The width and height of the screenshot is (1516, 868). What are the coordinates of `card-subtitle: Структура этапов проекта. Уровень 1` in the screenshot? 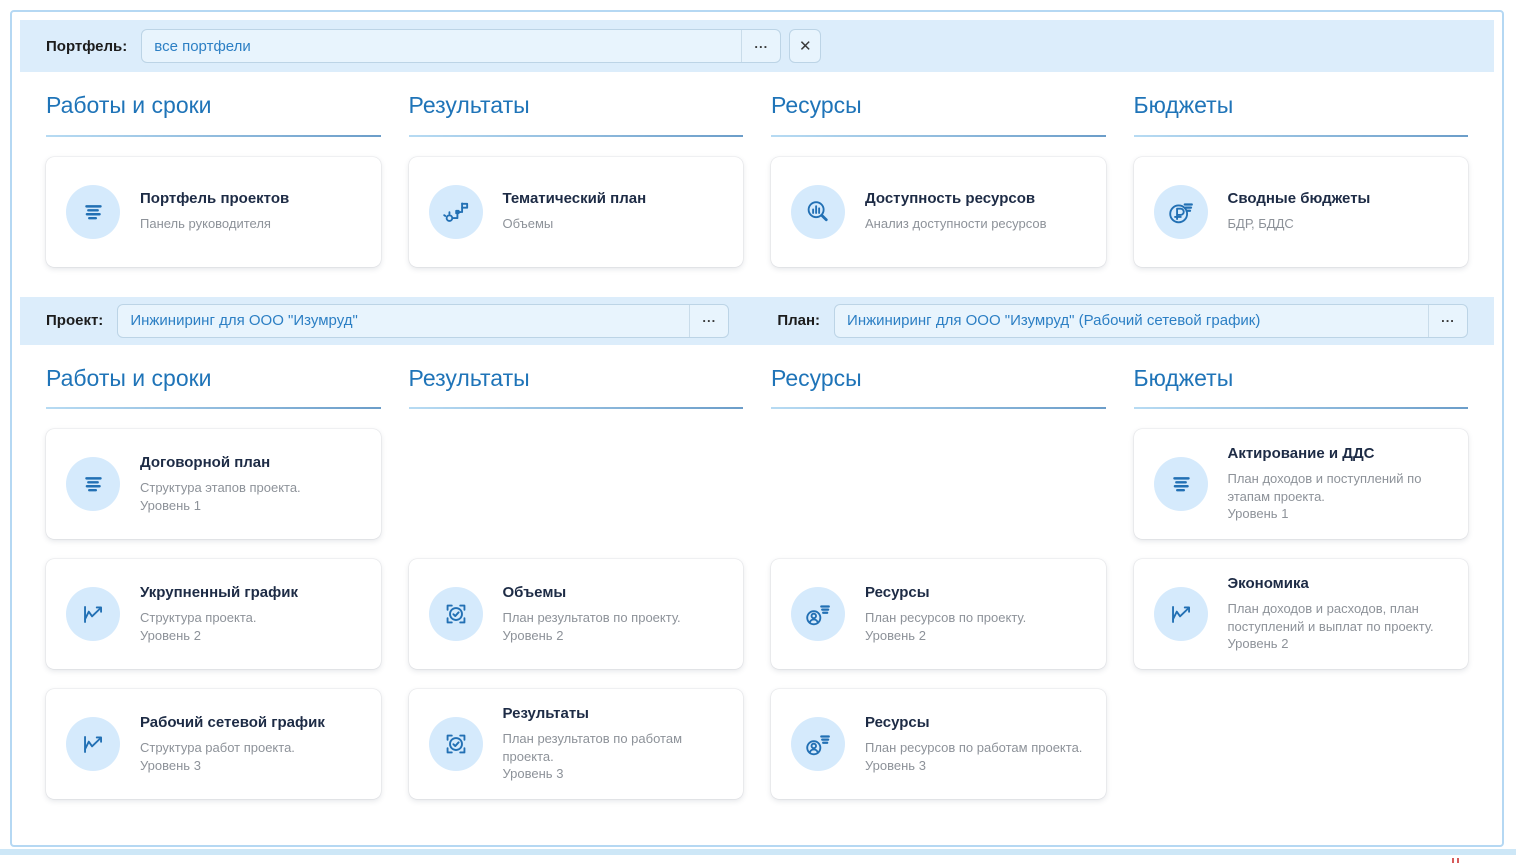 It's located at (220, 496).